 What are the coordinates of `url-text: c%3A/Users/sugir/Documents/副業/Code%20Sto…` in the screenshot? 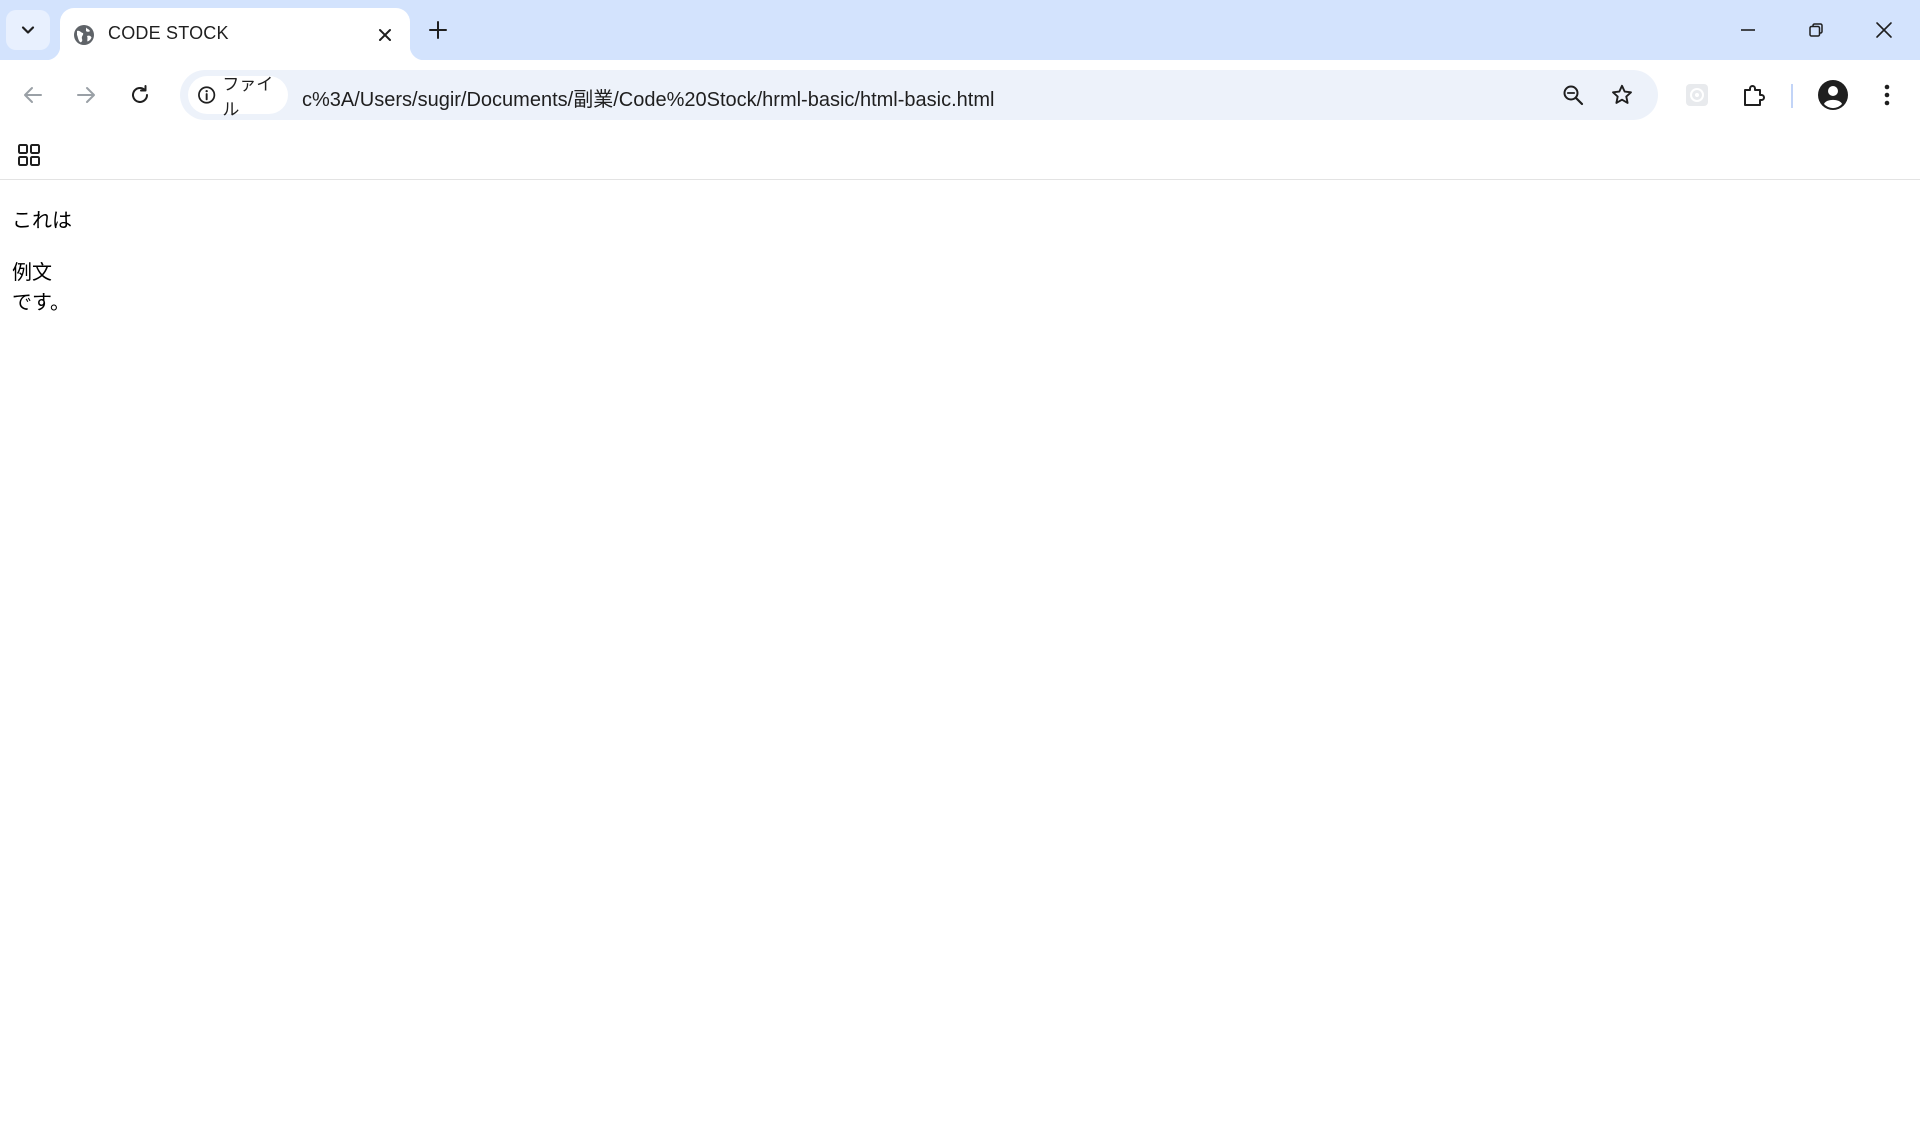 It's located at (648, 97).